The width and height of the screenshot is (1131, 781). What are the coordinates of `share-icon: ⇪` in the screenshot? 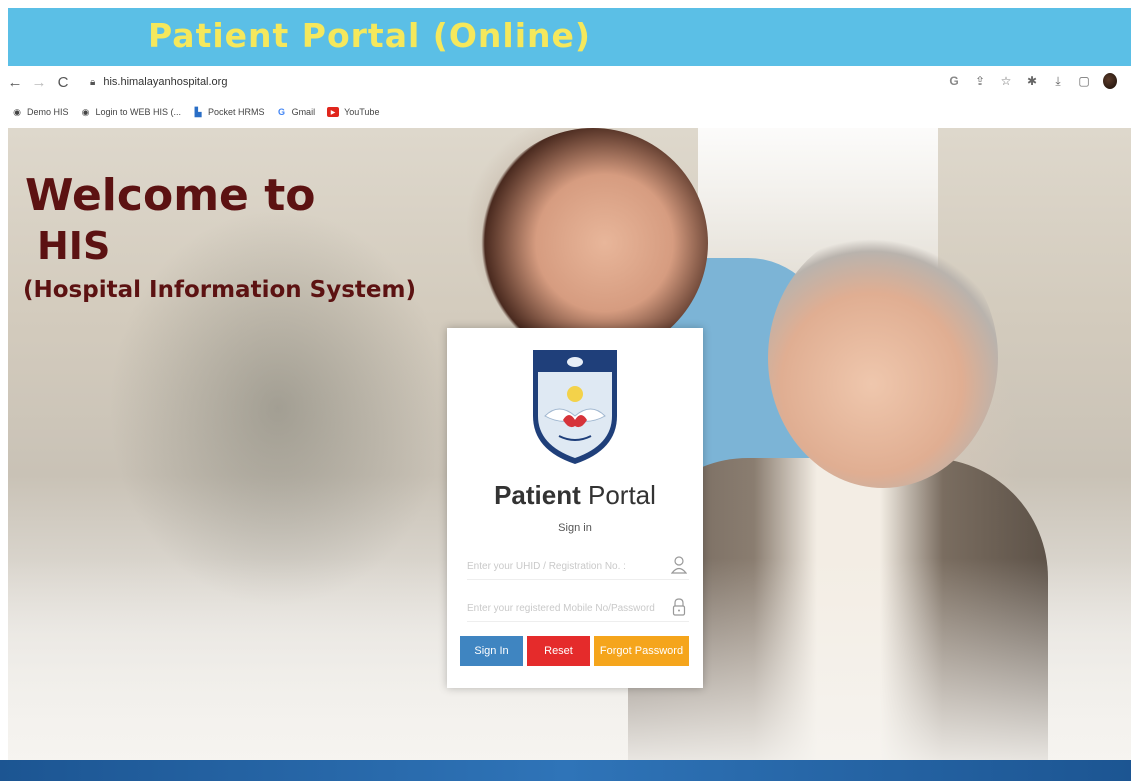 It's located at (980, 81).